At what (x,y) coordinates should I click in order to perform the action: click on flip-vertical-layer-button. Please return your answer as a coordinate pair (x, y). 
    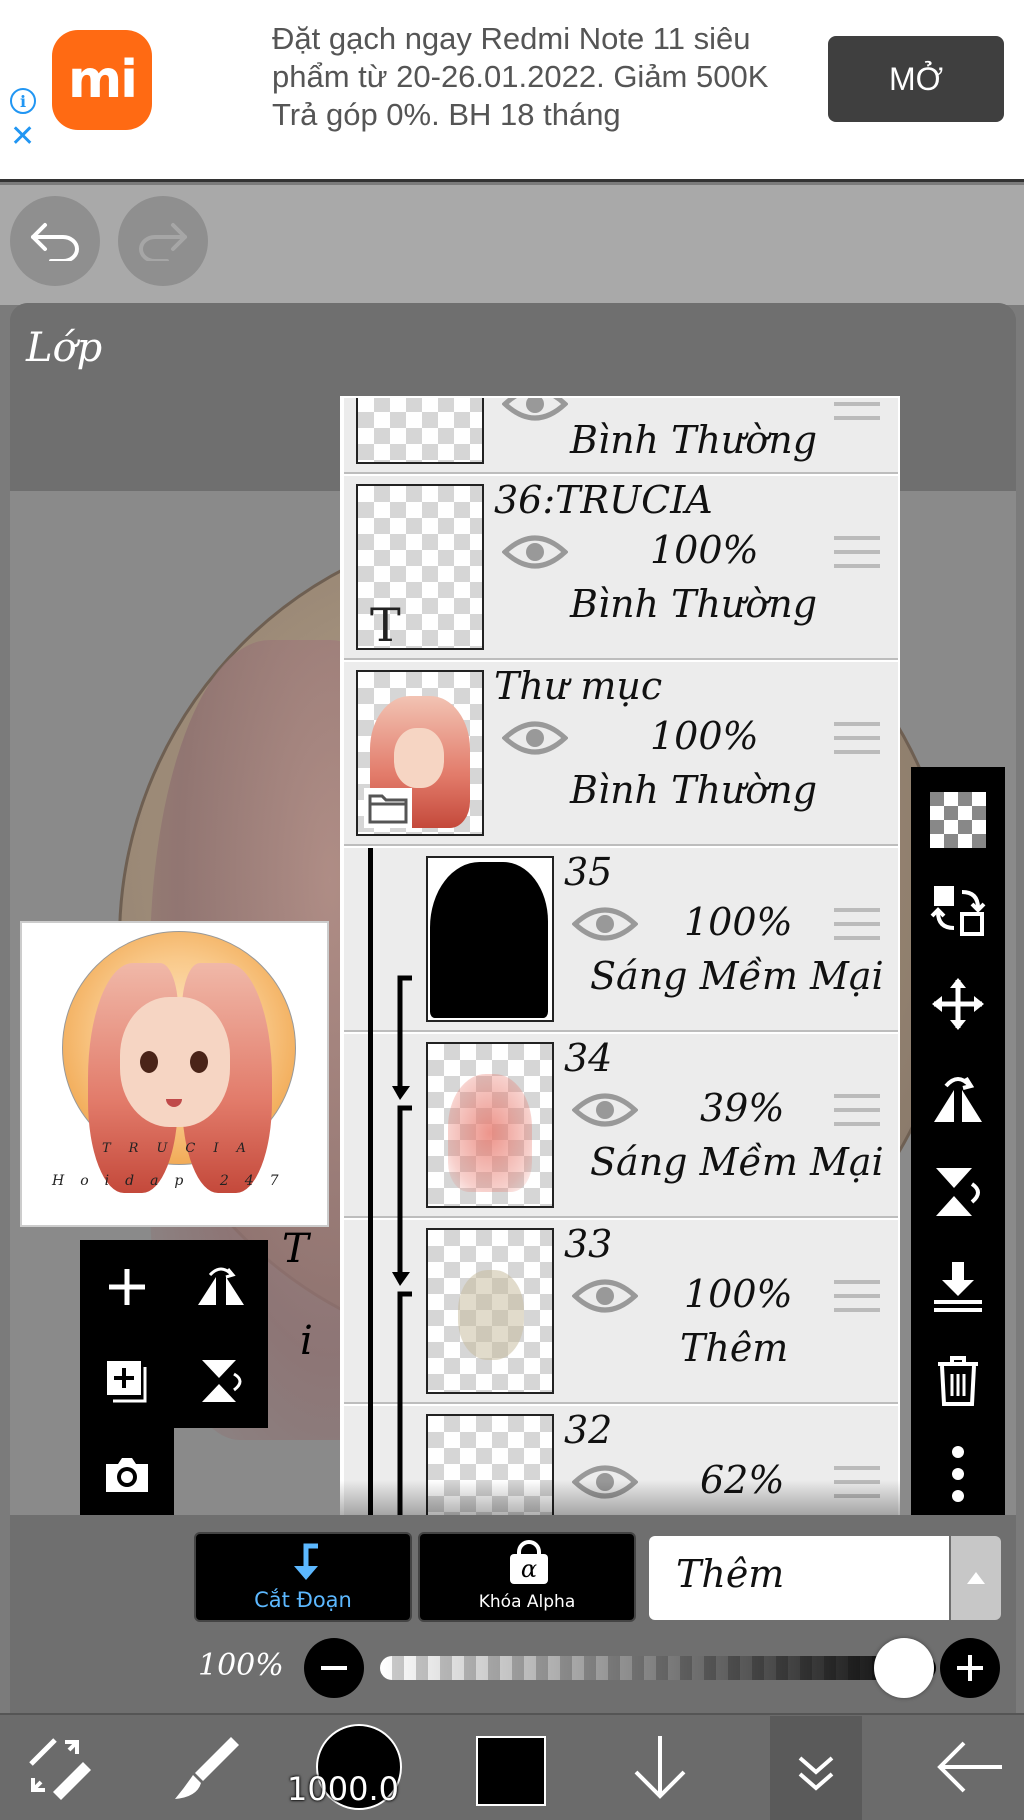
    Looking at the image, I should click on (958, 1192).